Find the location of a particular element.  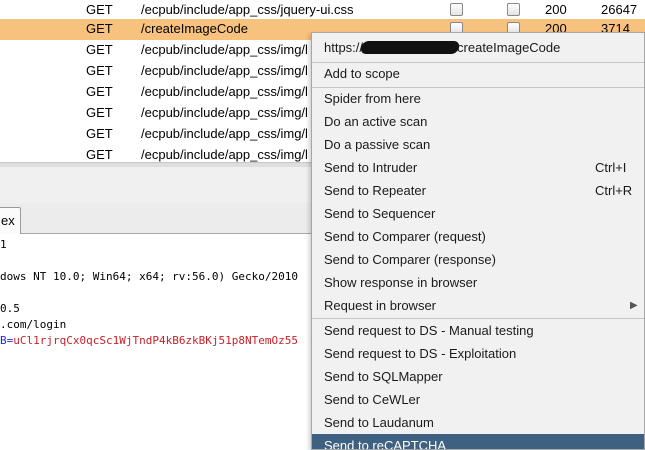

menu-item-comparer-request: Send to Comparer (request) is located at coordinates (478, 236).